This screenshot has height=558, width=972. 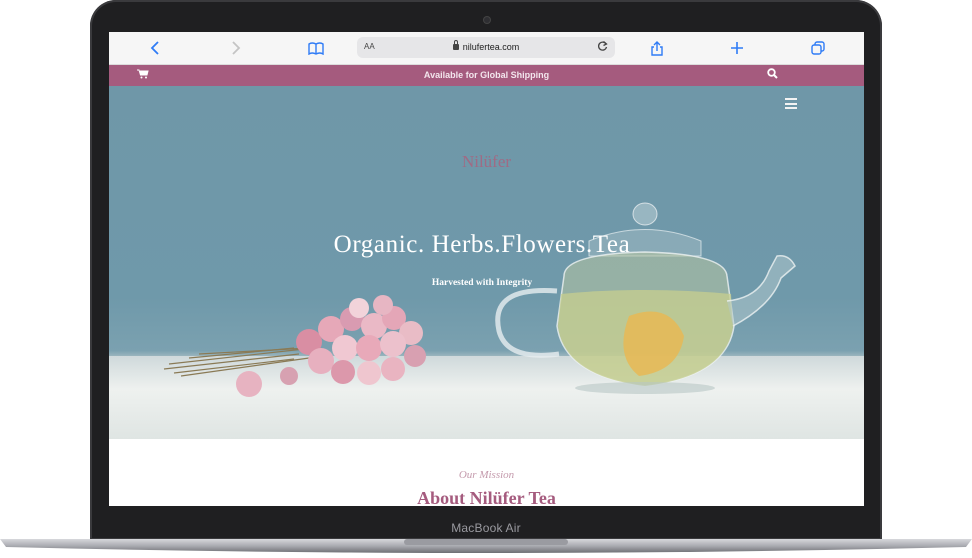 I want to click on address-bar: AA nilufertea.com, so click(x=486, y=47).